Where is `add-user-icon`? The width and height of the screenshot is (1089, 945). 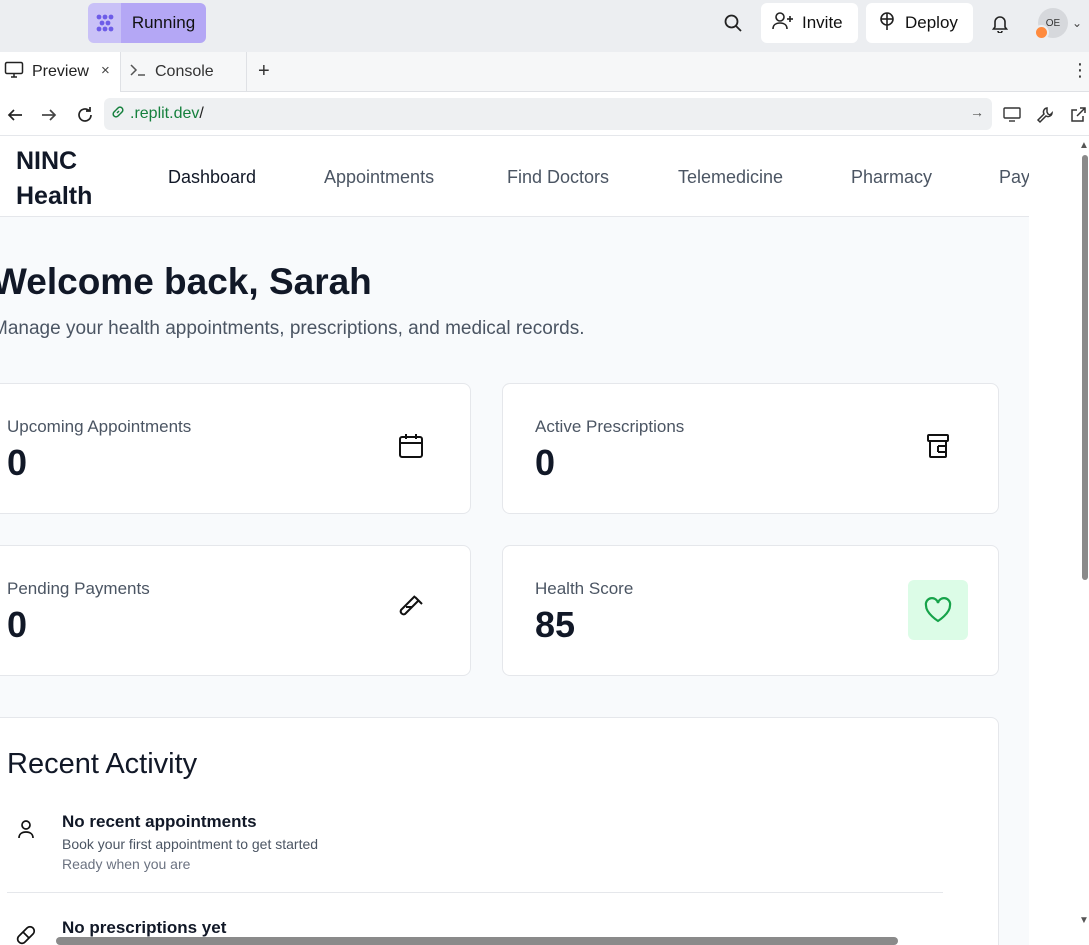 add-user-icon is located at coordinates (783, 23).